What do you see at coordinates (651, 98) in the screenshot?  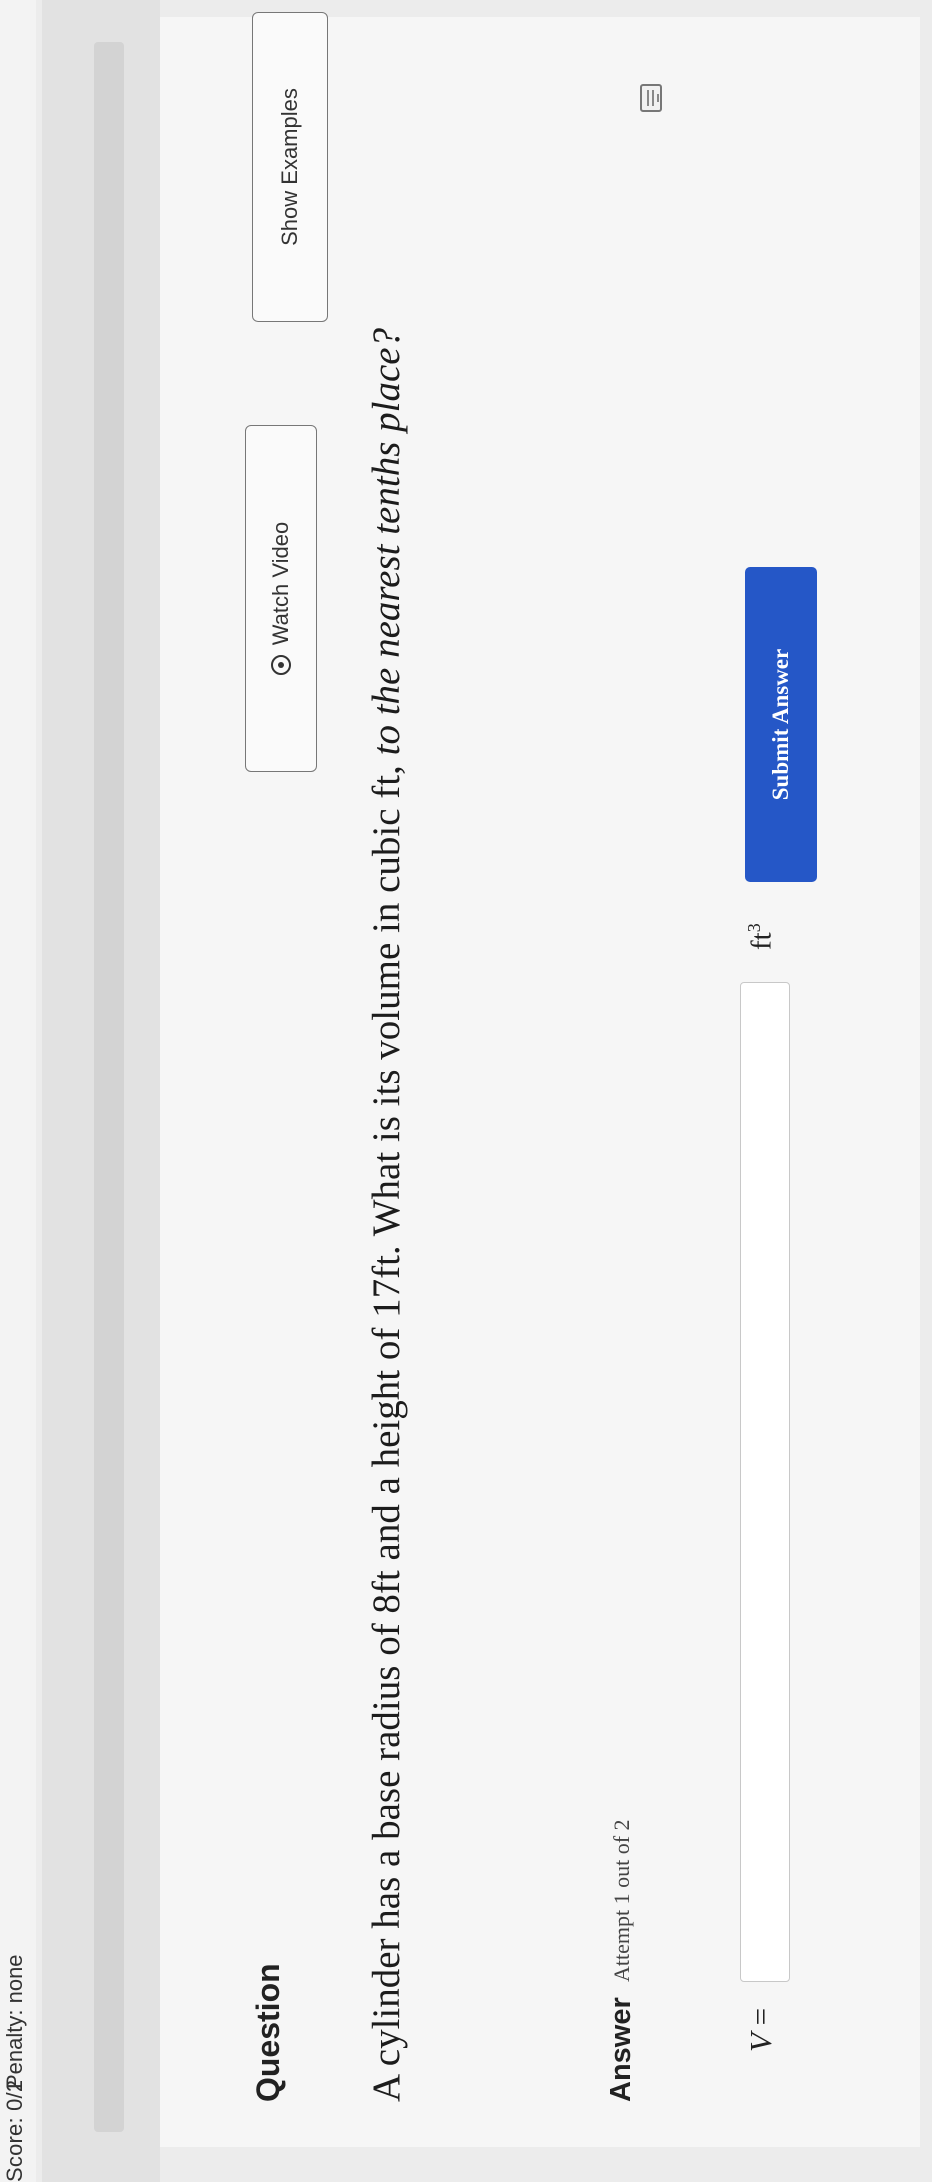 I see `keyboard-icon` at bounding box center [651, 98].